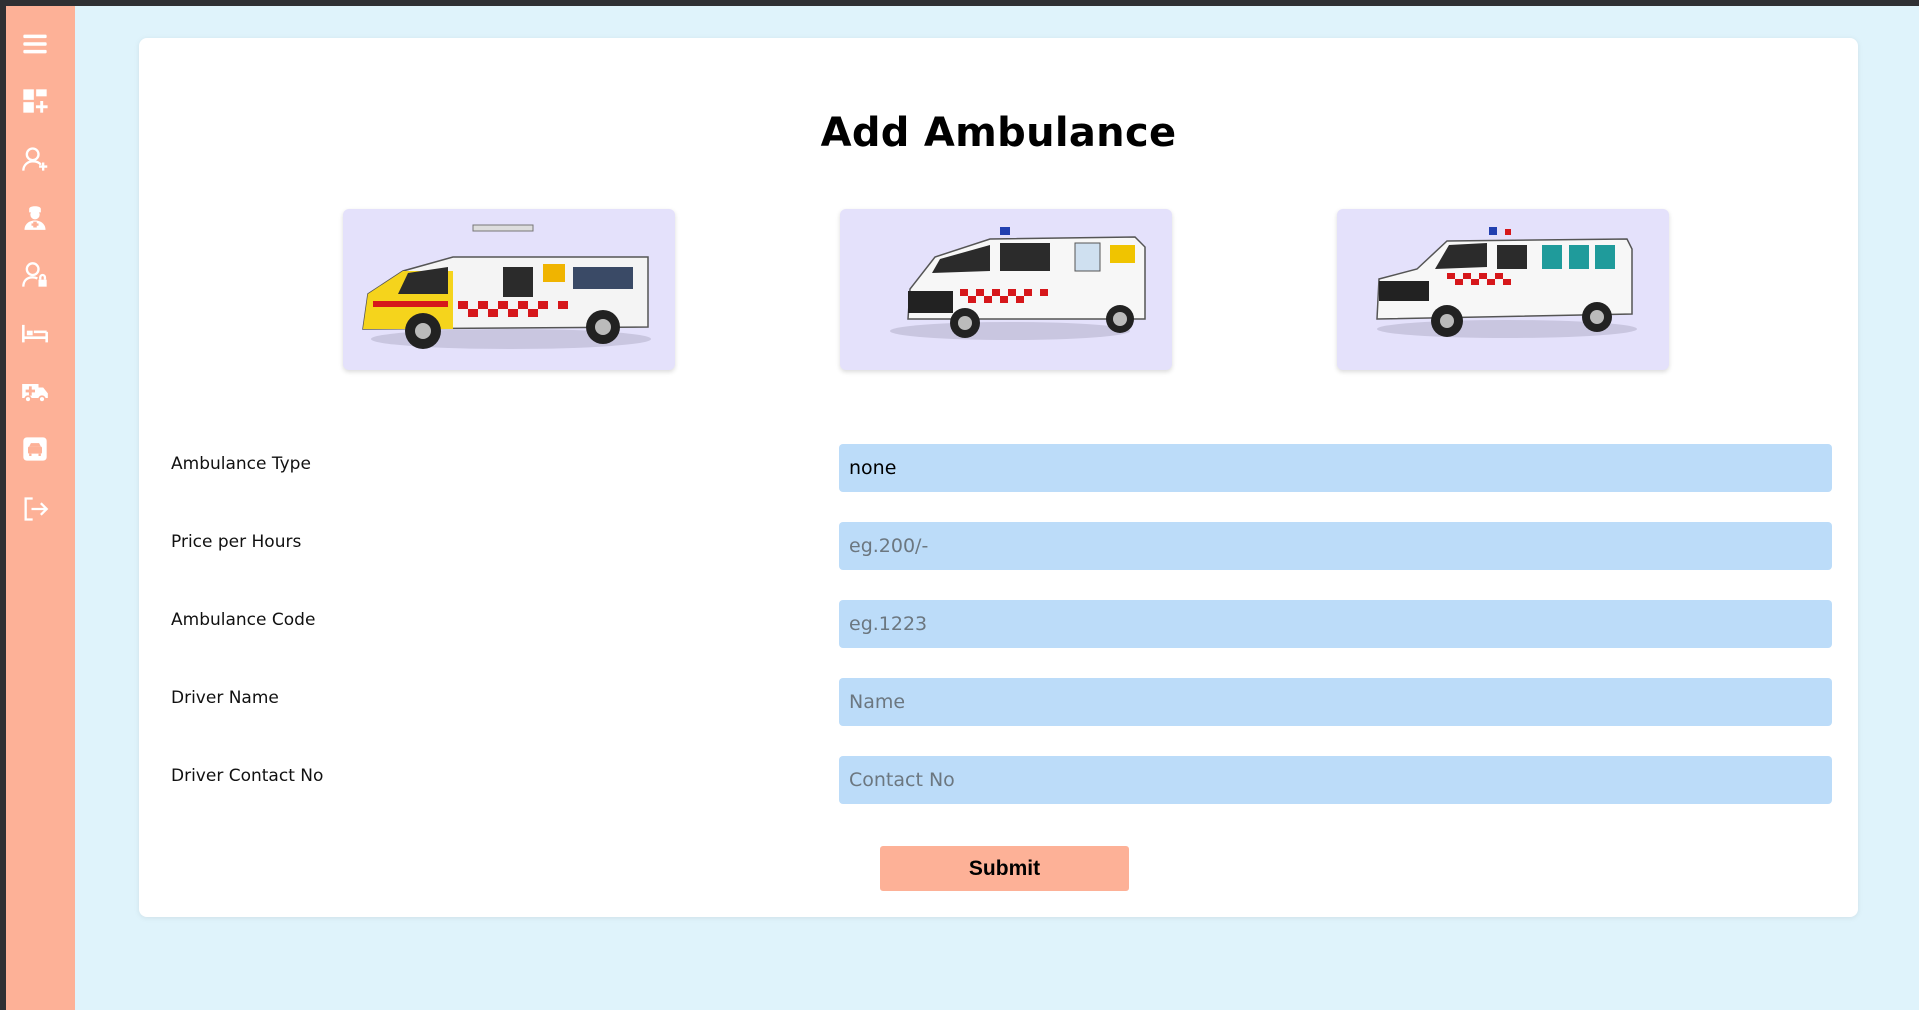 The height and width of the screenshot is (1010, 1919). What do you see at coordinates (35, 391) in the screenshot?
I see `ambulance-icon` at bounding box center [35, 391].